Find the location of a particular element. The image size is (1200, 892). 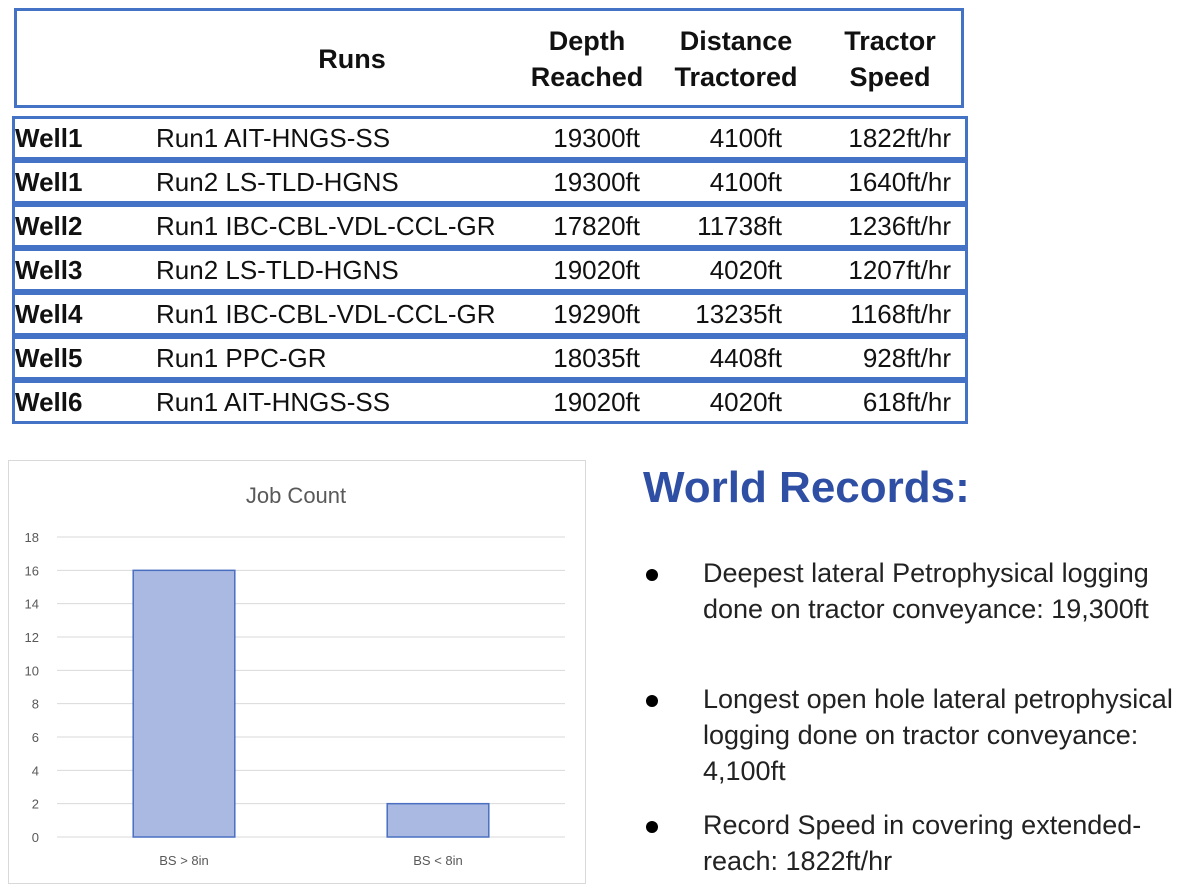

x-tick-label: BS < 8in is located at coordinates (438, 860).